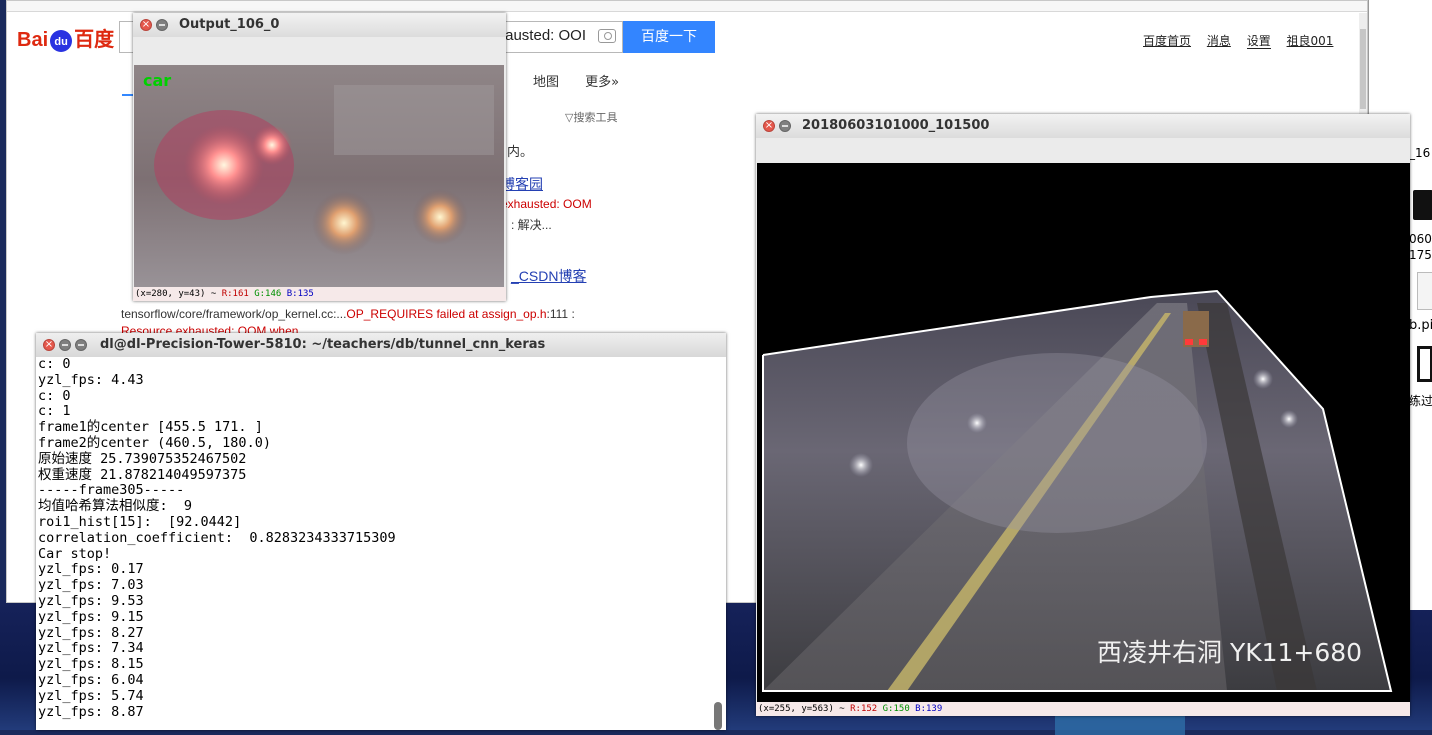 The image size is (1432, 735). What do you see at coordinates (1420, 255) in the screenshot?
I see `side-text-3: 175` at bounding box center [1420, 255].